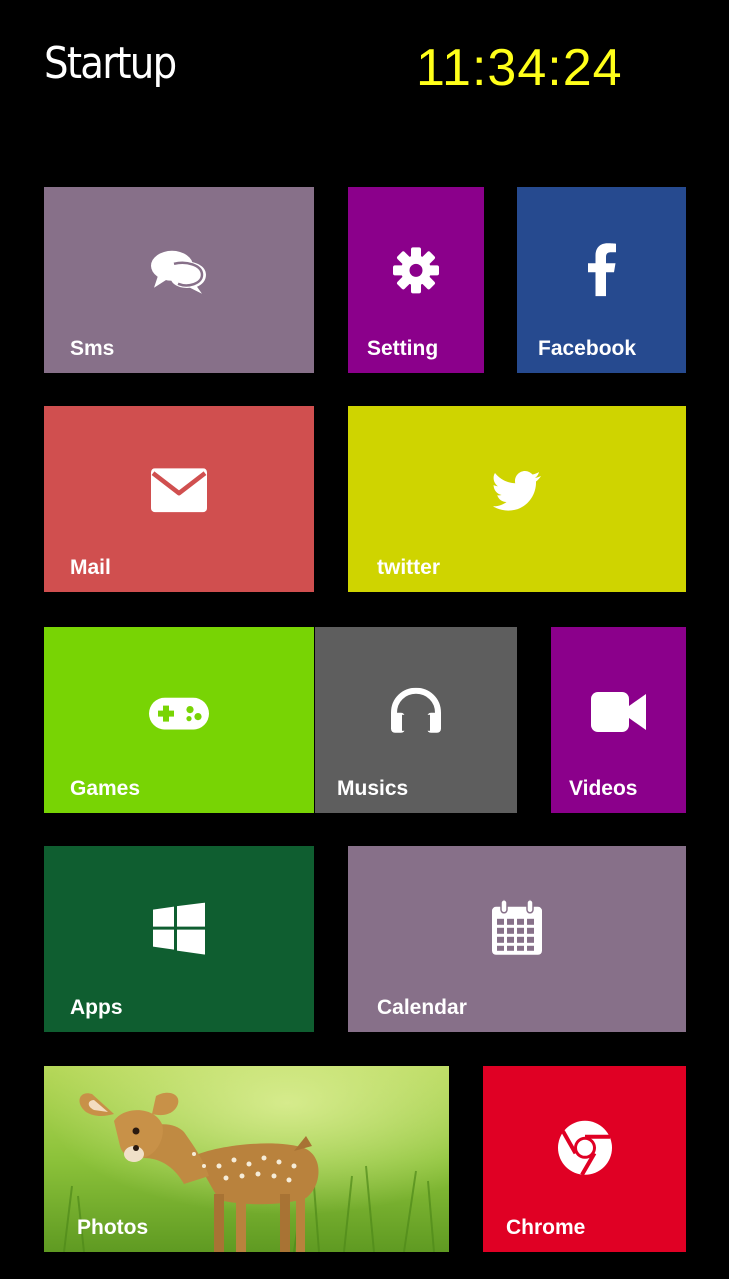 The width and height of the screenshot is (729, 1279). I want to click on facebook-icon, so click(602, 269).